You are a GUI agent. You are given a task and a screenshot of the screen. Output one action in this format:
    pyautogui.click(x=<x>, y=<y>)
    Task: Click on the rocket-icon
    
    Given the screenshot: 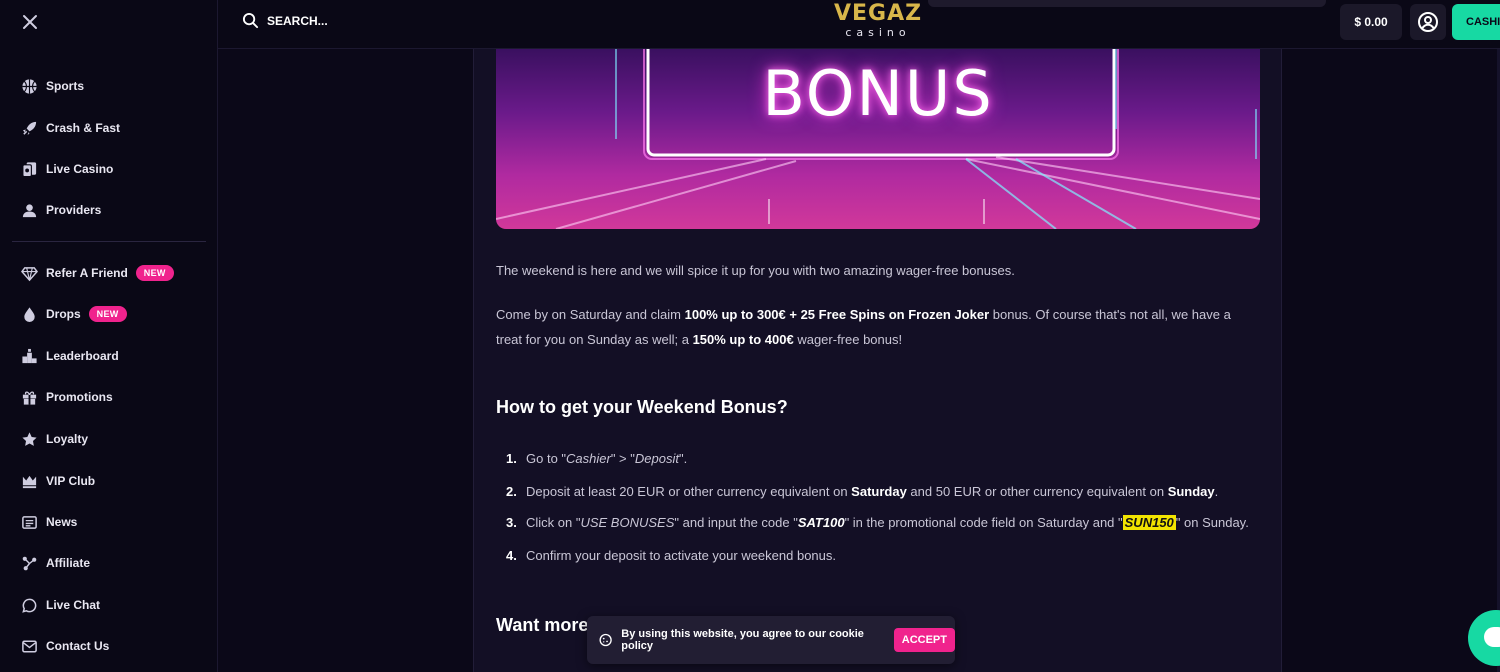 What is the action you would take?
    pyautogui.click(x=29, y=128)
    